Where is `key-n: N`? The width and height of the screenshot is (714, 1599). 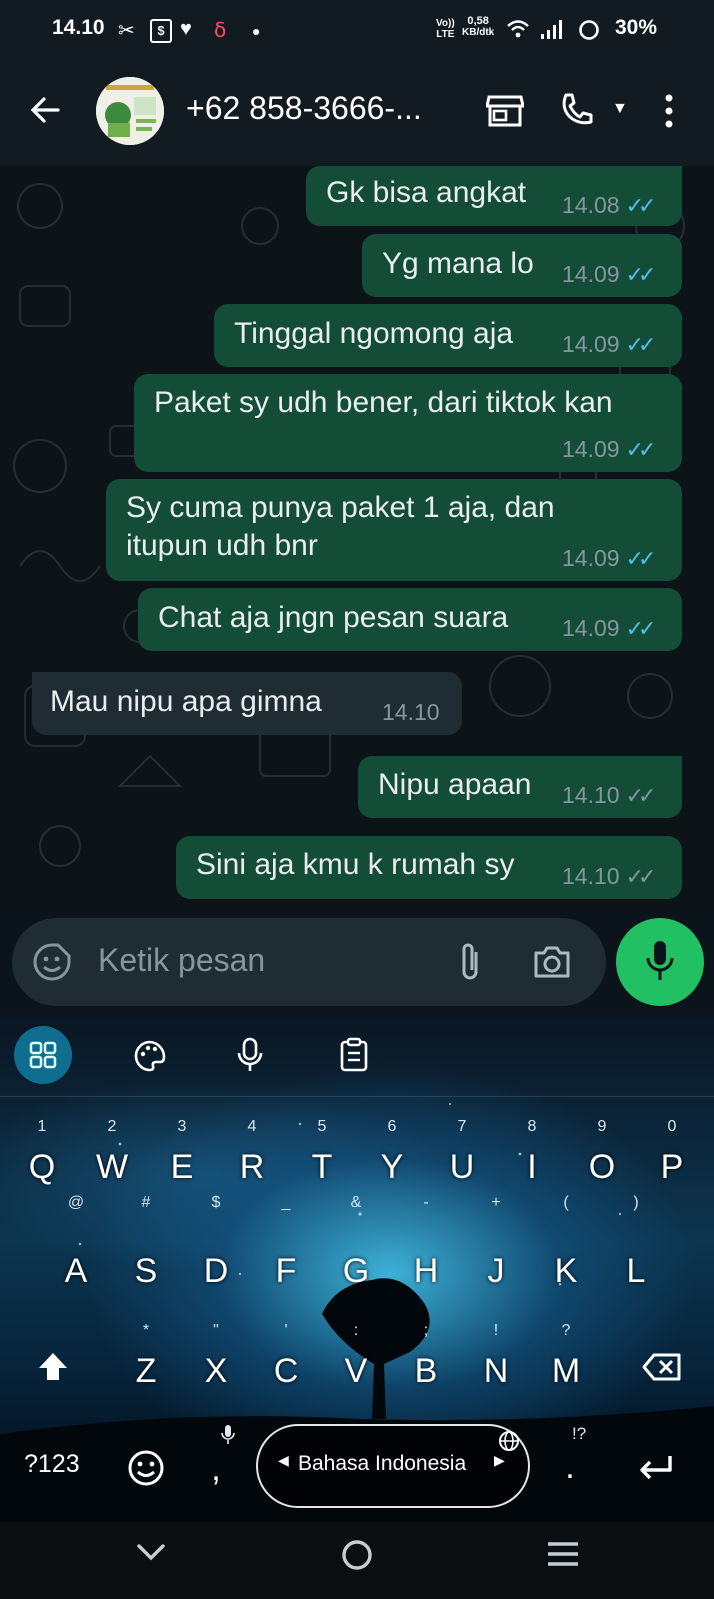
key-n: N is located at coordinates (496, 1371).